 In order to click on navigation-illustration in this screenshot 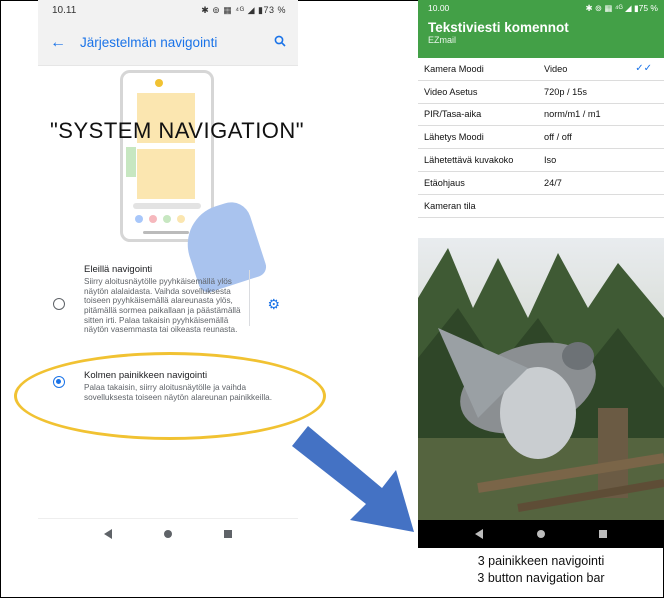, I will do `click(168, 180)`.